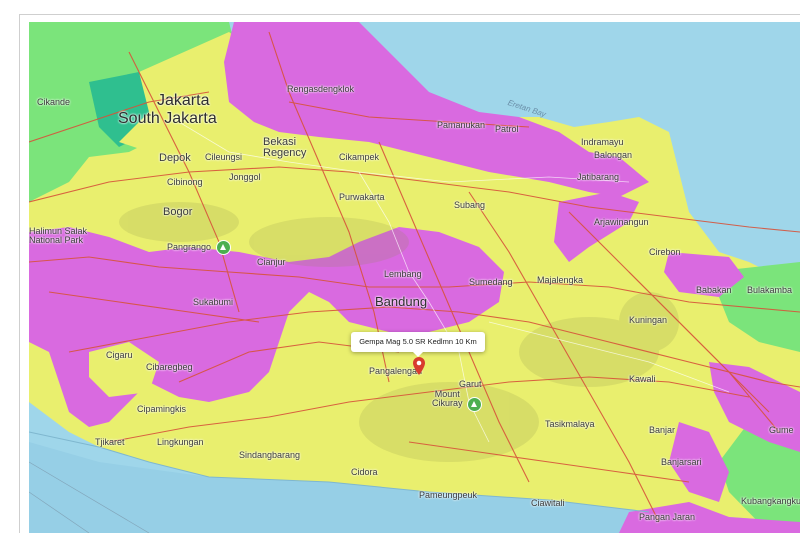 This screenshot has height=533, width=800. I want to click on label-kawali: Kawali, so click(642, 379).